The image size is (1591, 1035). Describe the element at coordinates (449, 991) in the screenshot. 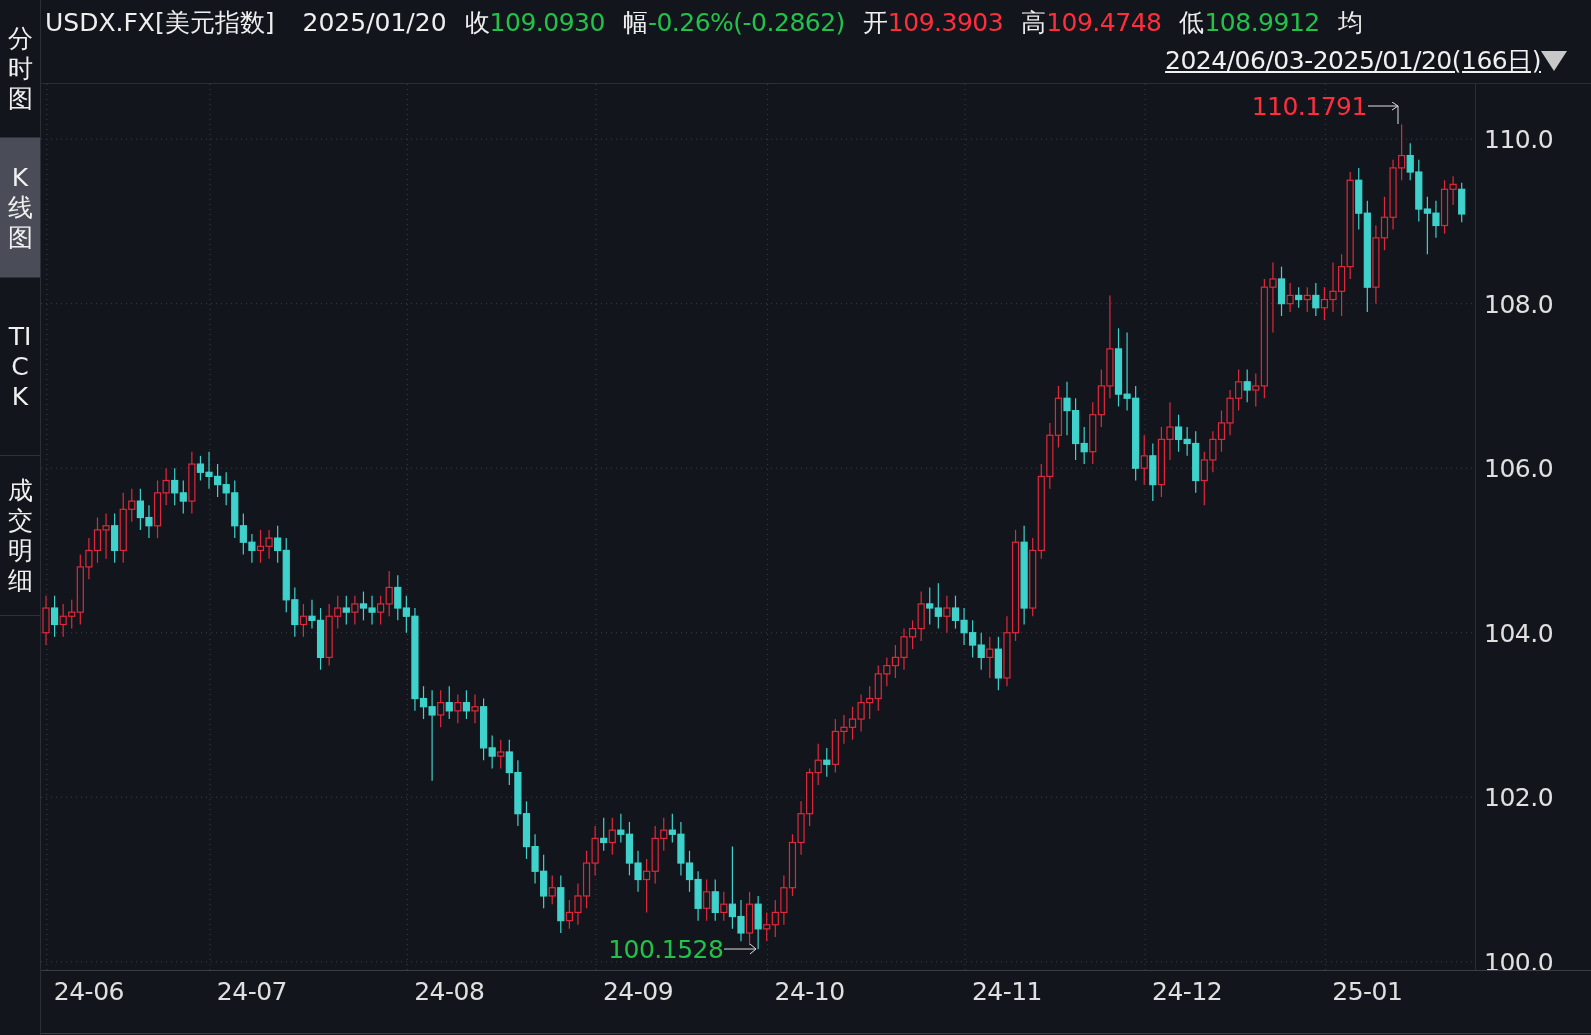

I see `date-axis-label: 24-08` at that location.